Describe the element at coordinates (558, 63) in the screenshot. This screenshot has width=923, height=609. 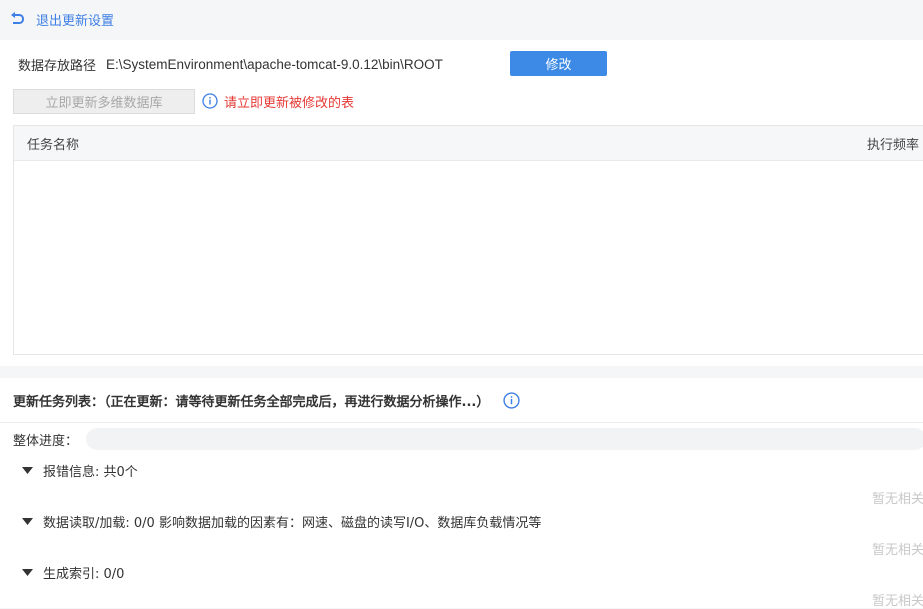
I see `modify-path-button: 修改` at that location.